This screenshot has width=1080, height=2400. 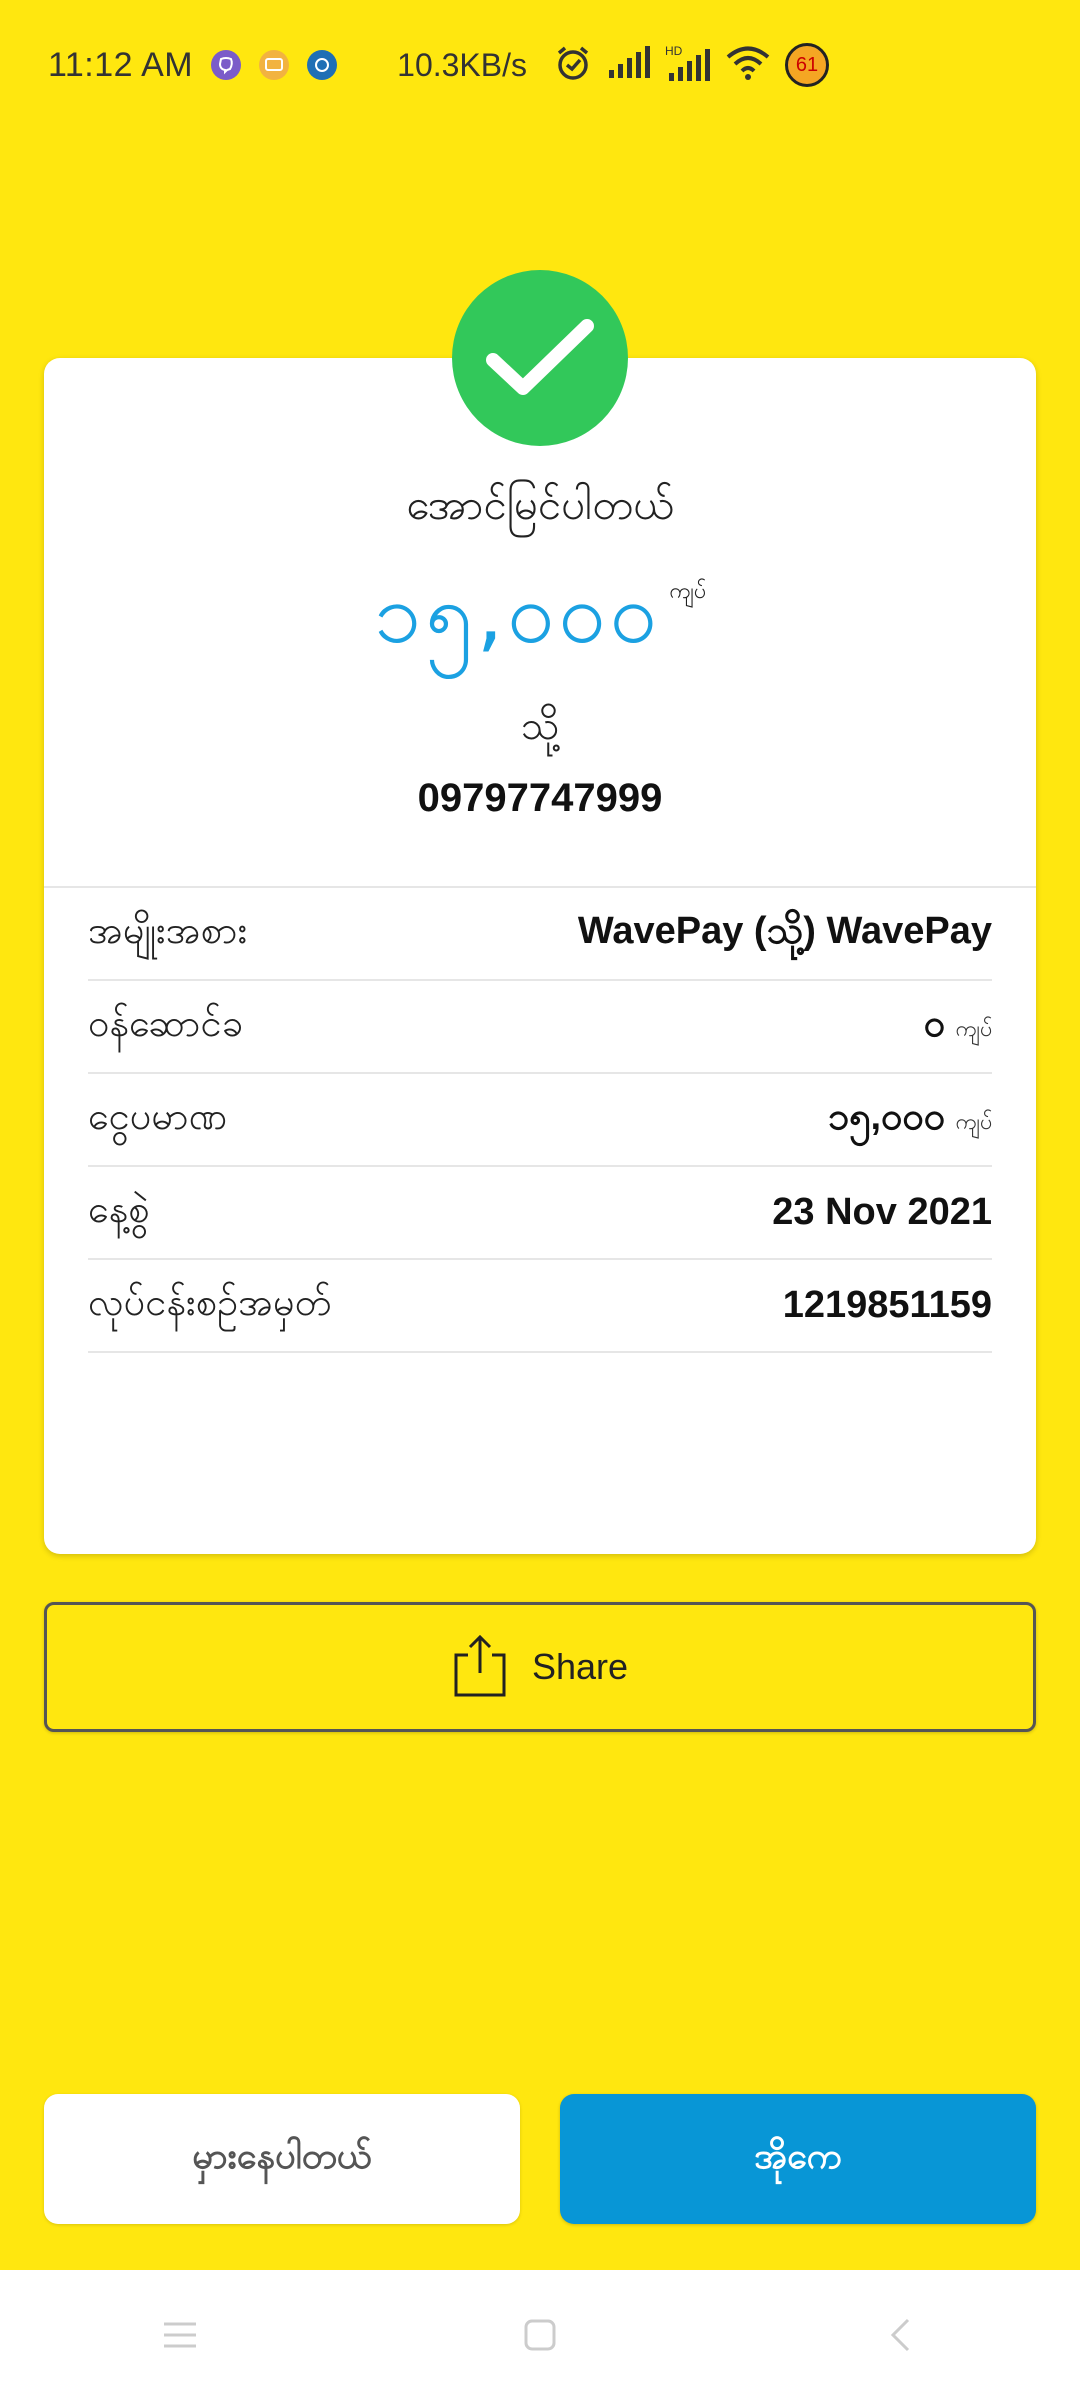 I want to click on detail-label: လုပ်ငန်းစဉ်အမှတ်, so click(x=210, y=1301).